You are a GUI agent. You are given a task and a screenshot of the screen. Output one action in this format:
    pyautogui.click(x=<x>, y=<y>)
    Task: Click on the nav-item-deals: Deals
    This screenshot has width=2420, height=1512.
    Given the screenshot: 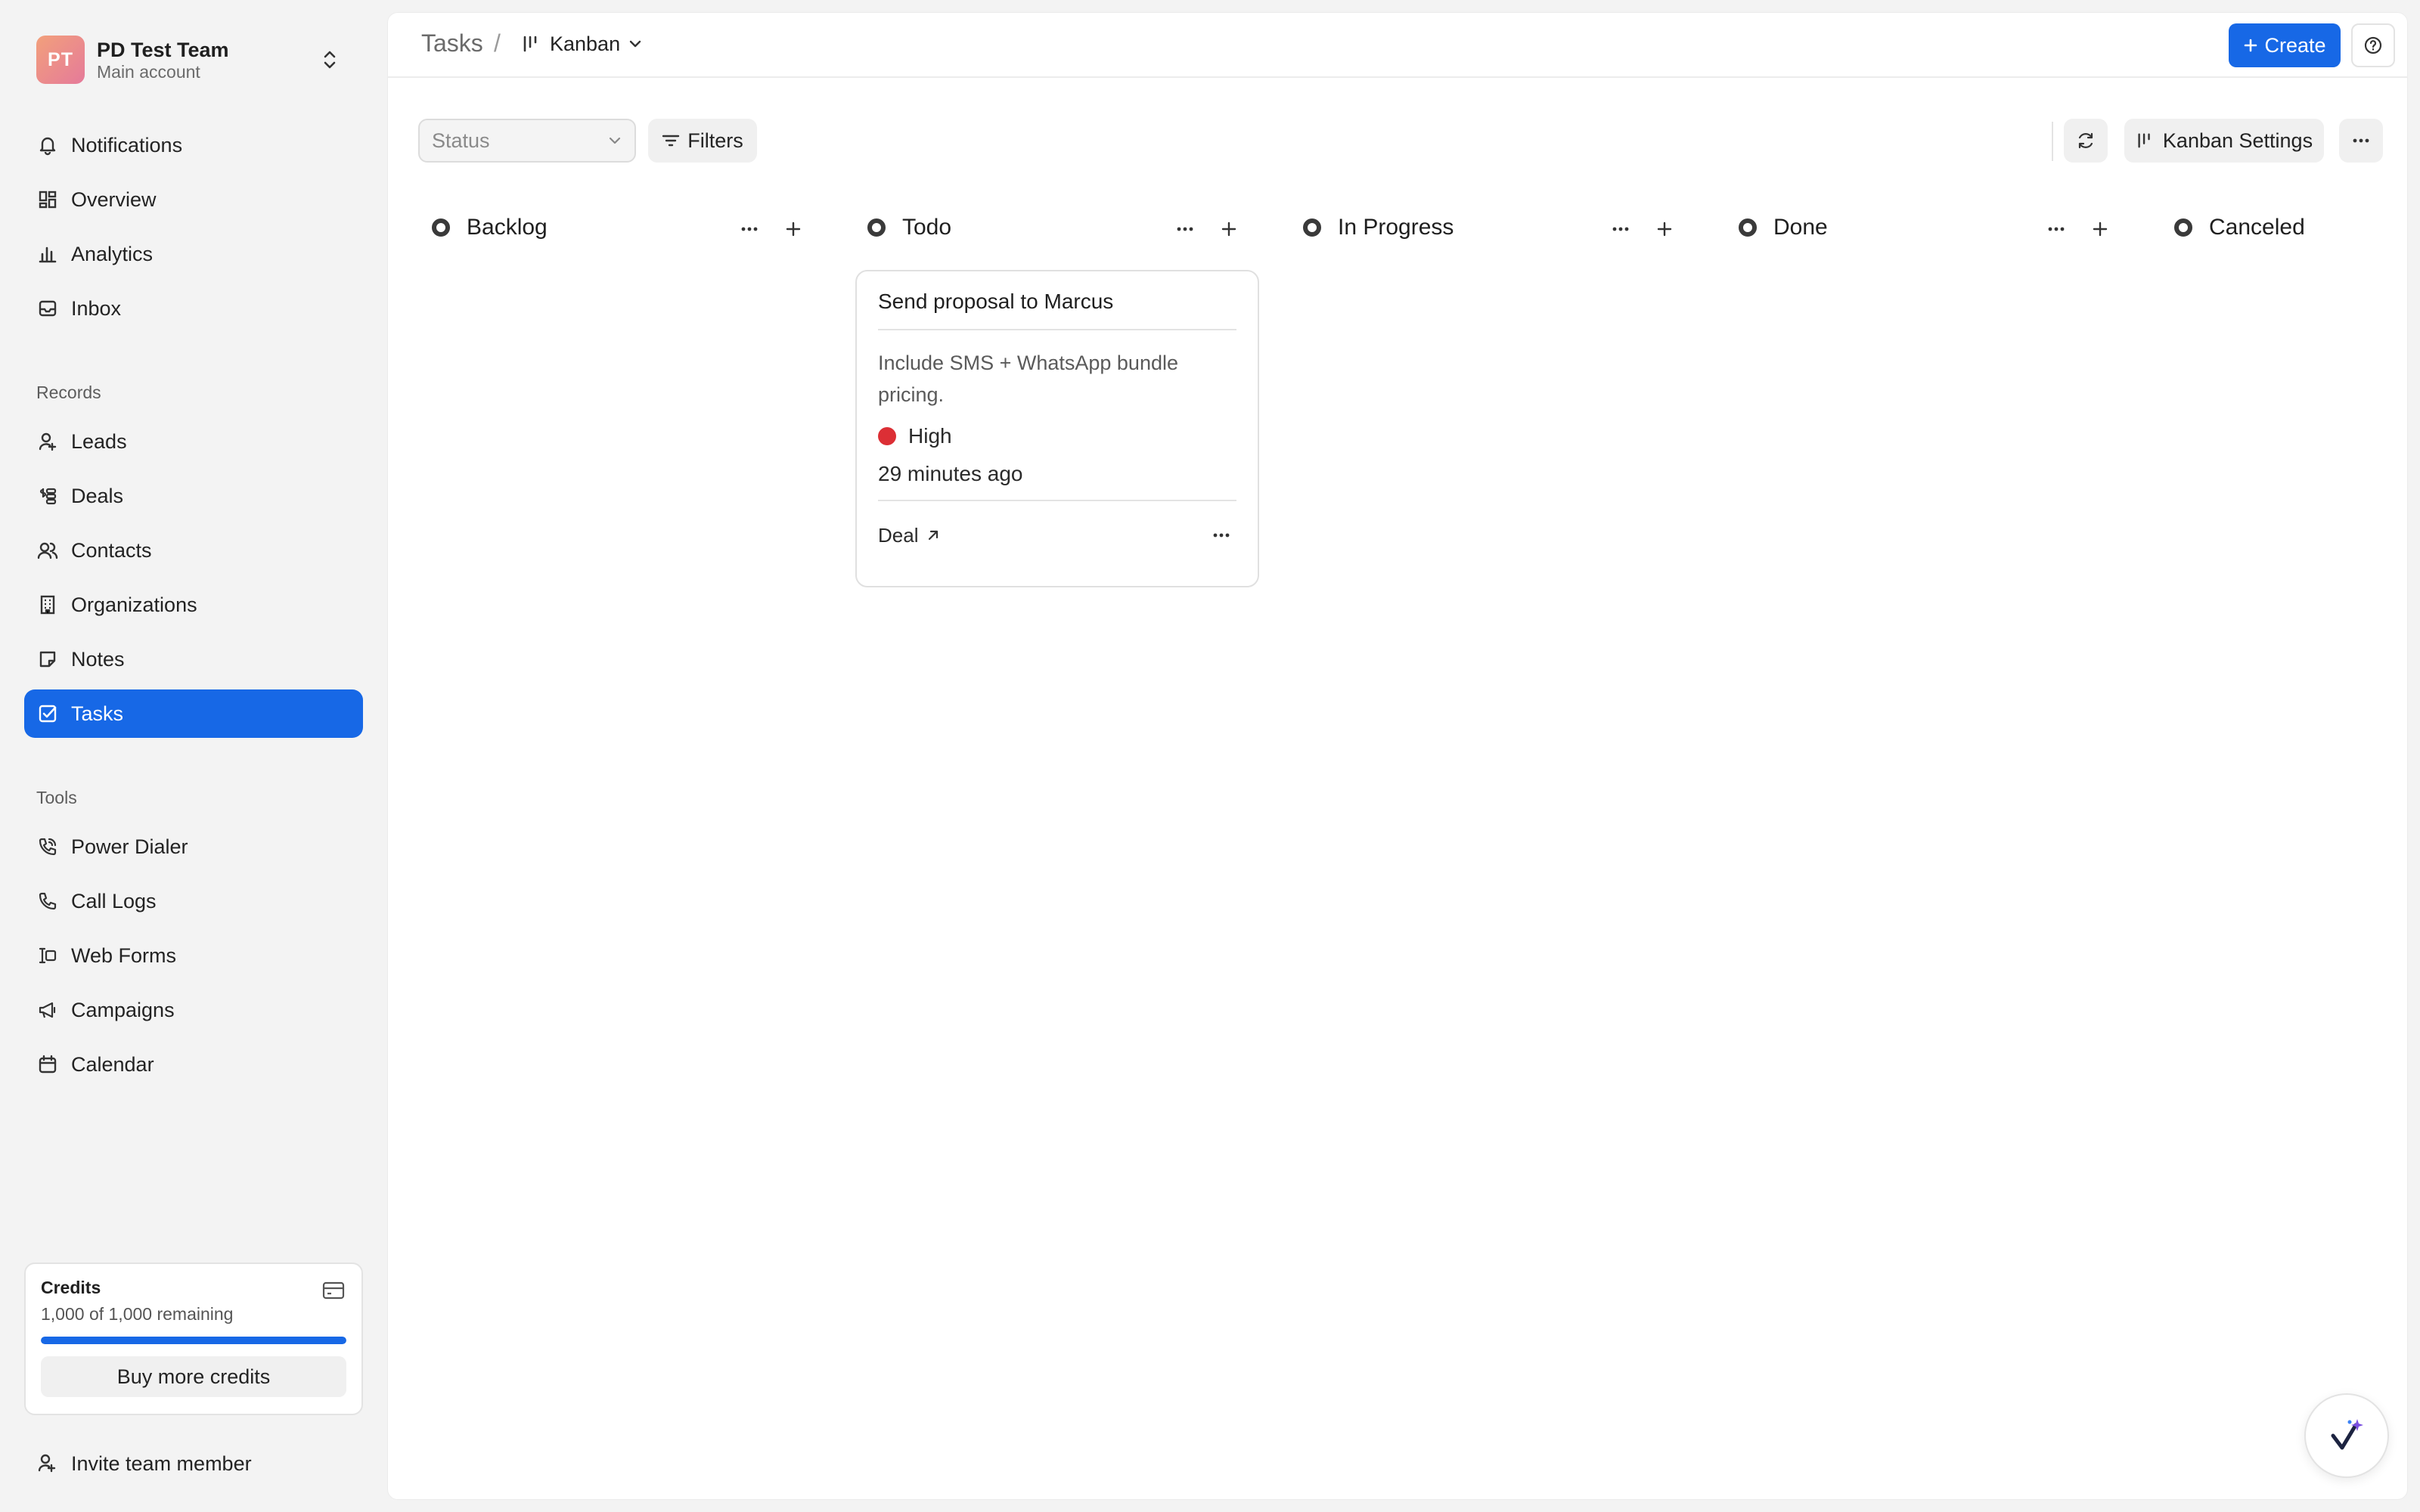 What is the action you would take?
    pyautogui.click(x=193, y=496)
    